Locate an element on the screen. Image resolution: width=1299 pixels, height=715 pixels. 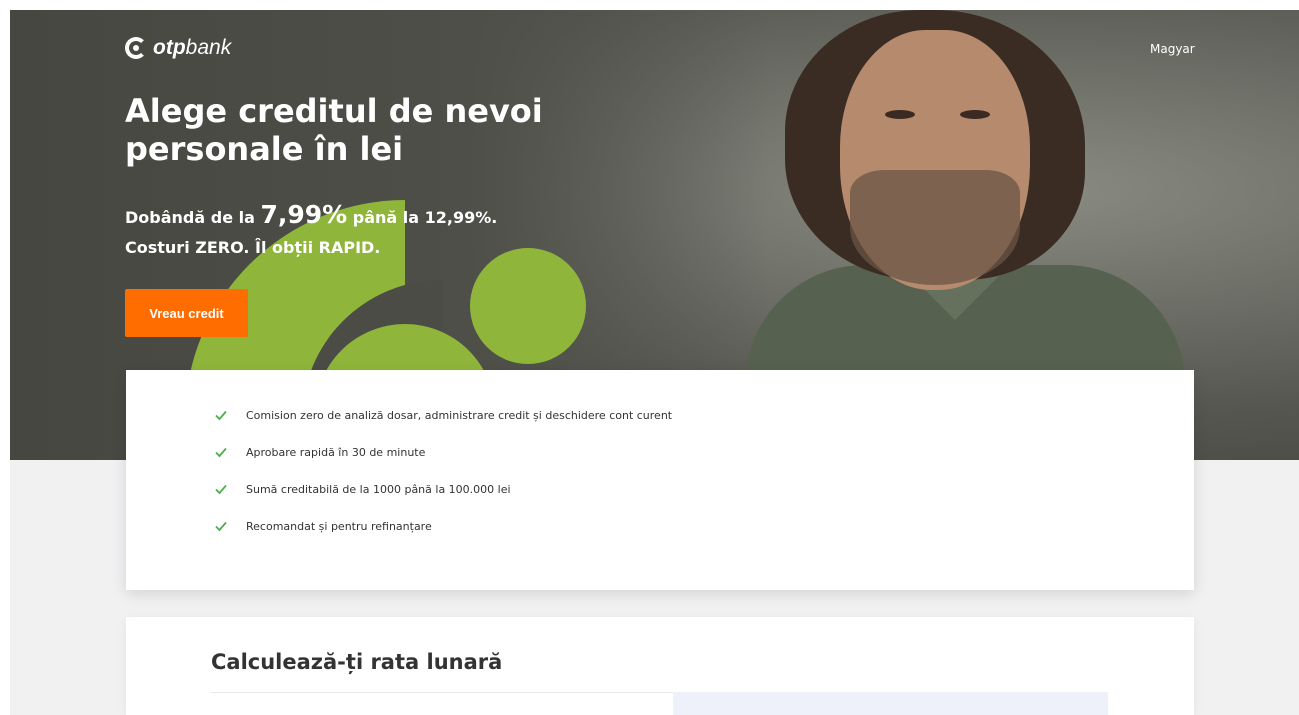
calculator-result-panel is located at coordinates (890, 703).